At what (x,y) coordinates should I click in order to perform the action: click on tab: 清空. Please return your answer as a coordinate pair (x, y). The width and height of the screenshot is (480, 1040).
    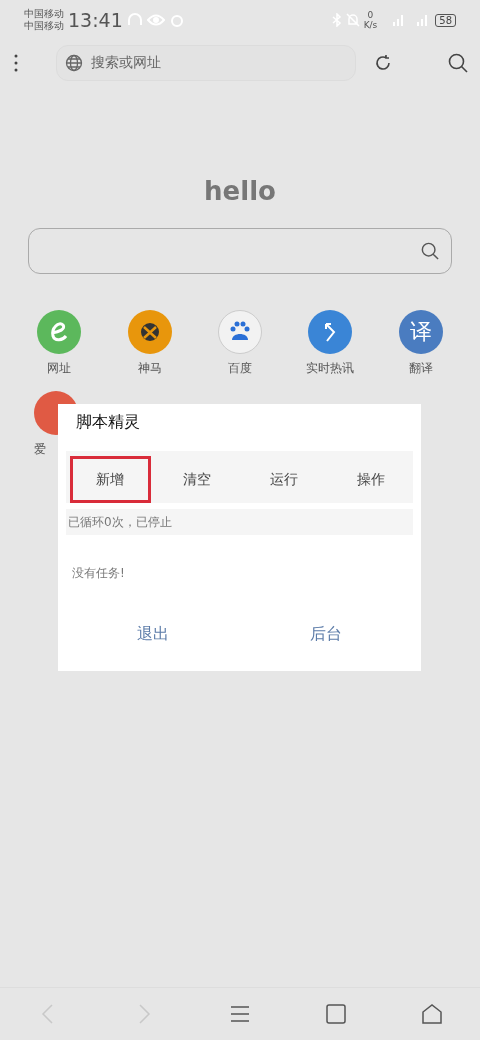
    Looking at the image, I should click on (197, 479).